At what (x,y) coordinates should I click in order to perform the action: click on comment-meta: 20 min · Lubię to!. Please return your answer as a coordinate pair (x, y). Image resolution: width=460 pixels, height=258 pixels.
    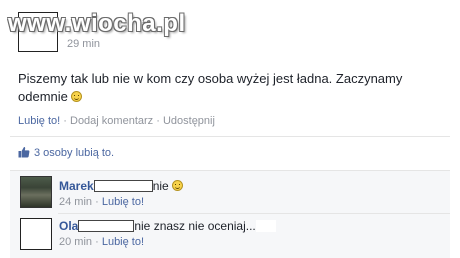
    Looking at the image, I should click on (101, 242).